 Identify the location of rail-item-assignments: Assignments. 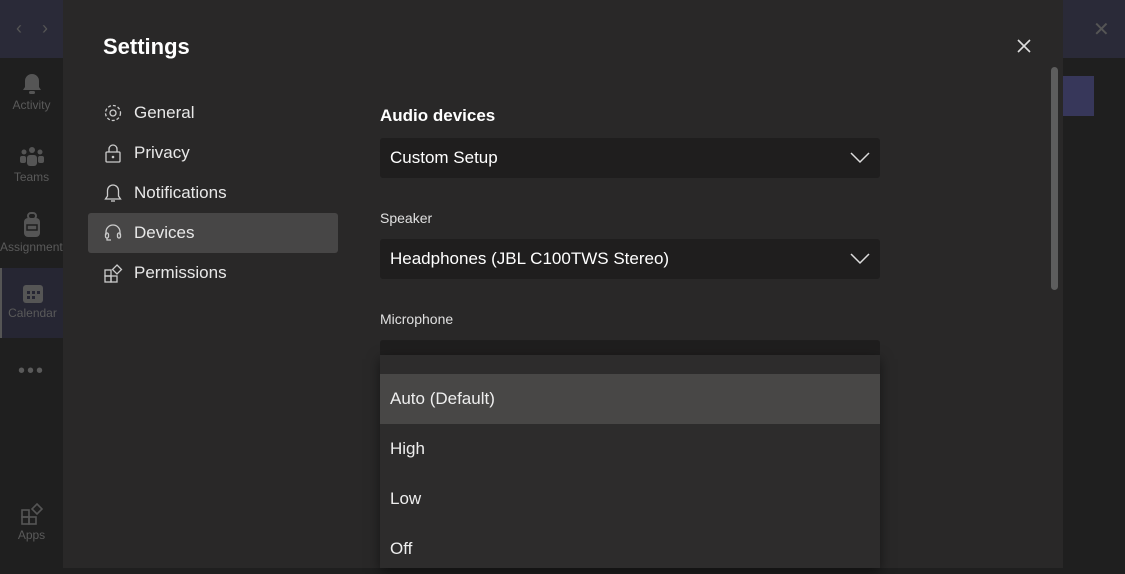
(31, 233).